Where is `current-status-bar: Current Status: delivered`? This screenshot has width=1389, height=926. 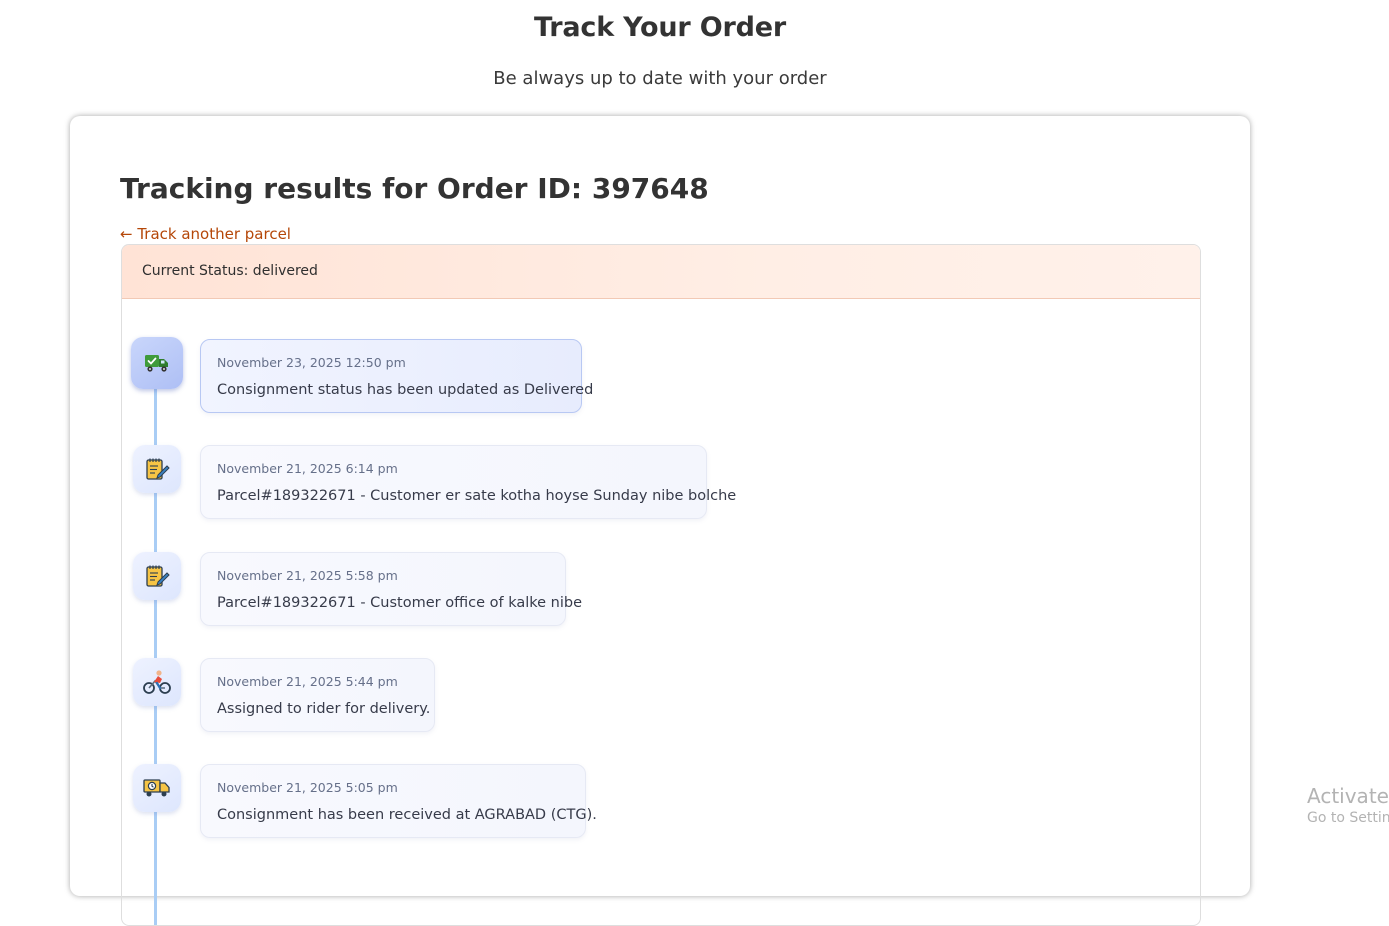
current-status-bar: Current Status: delivered is located at coordinates (661, 272).